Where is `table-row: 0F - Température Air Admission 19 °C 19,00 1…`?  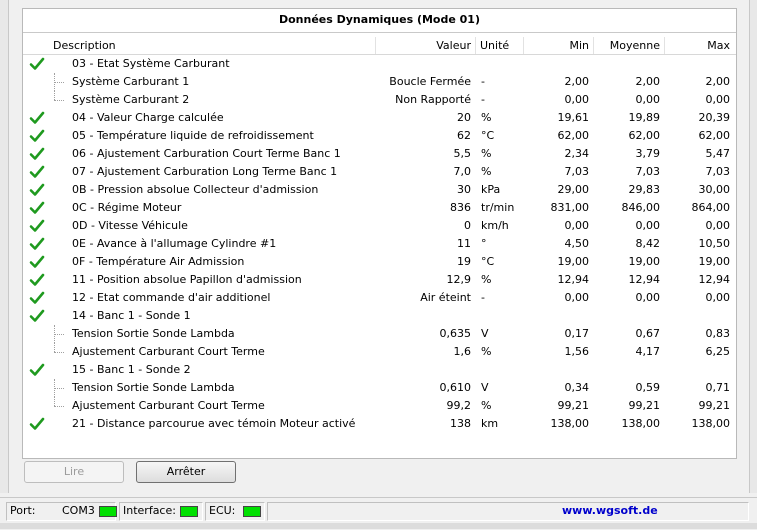 table-row: 0F - Température Air Admission 19 °C 19,00 1… is located at coordinates (379, 262).